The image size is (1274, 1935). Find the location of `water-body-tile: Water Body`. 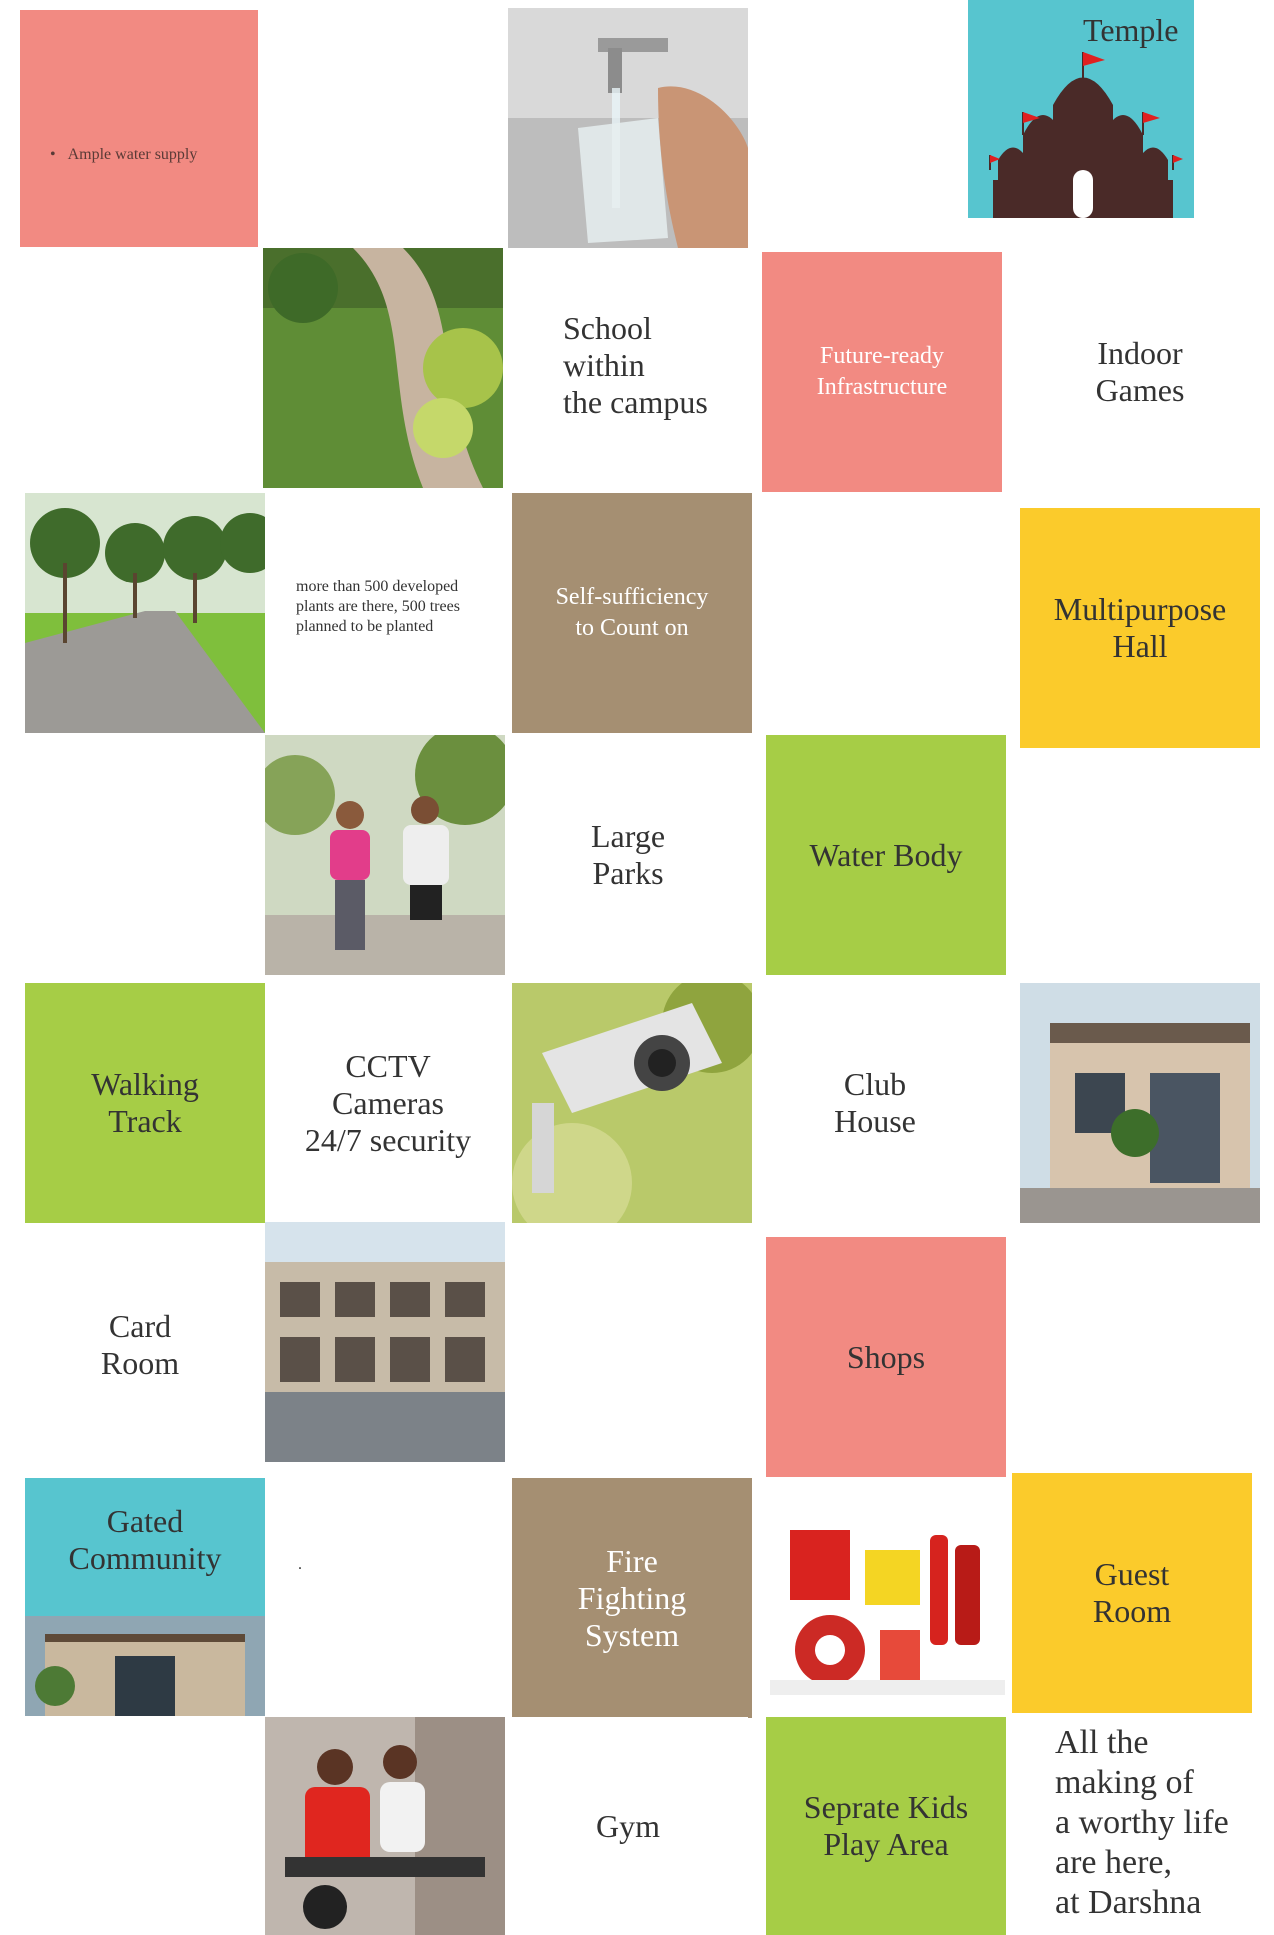

water-body-tile: Water Body is located at coordinates (886, 855).